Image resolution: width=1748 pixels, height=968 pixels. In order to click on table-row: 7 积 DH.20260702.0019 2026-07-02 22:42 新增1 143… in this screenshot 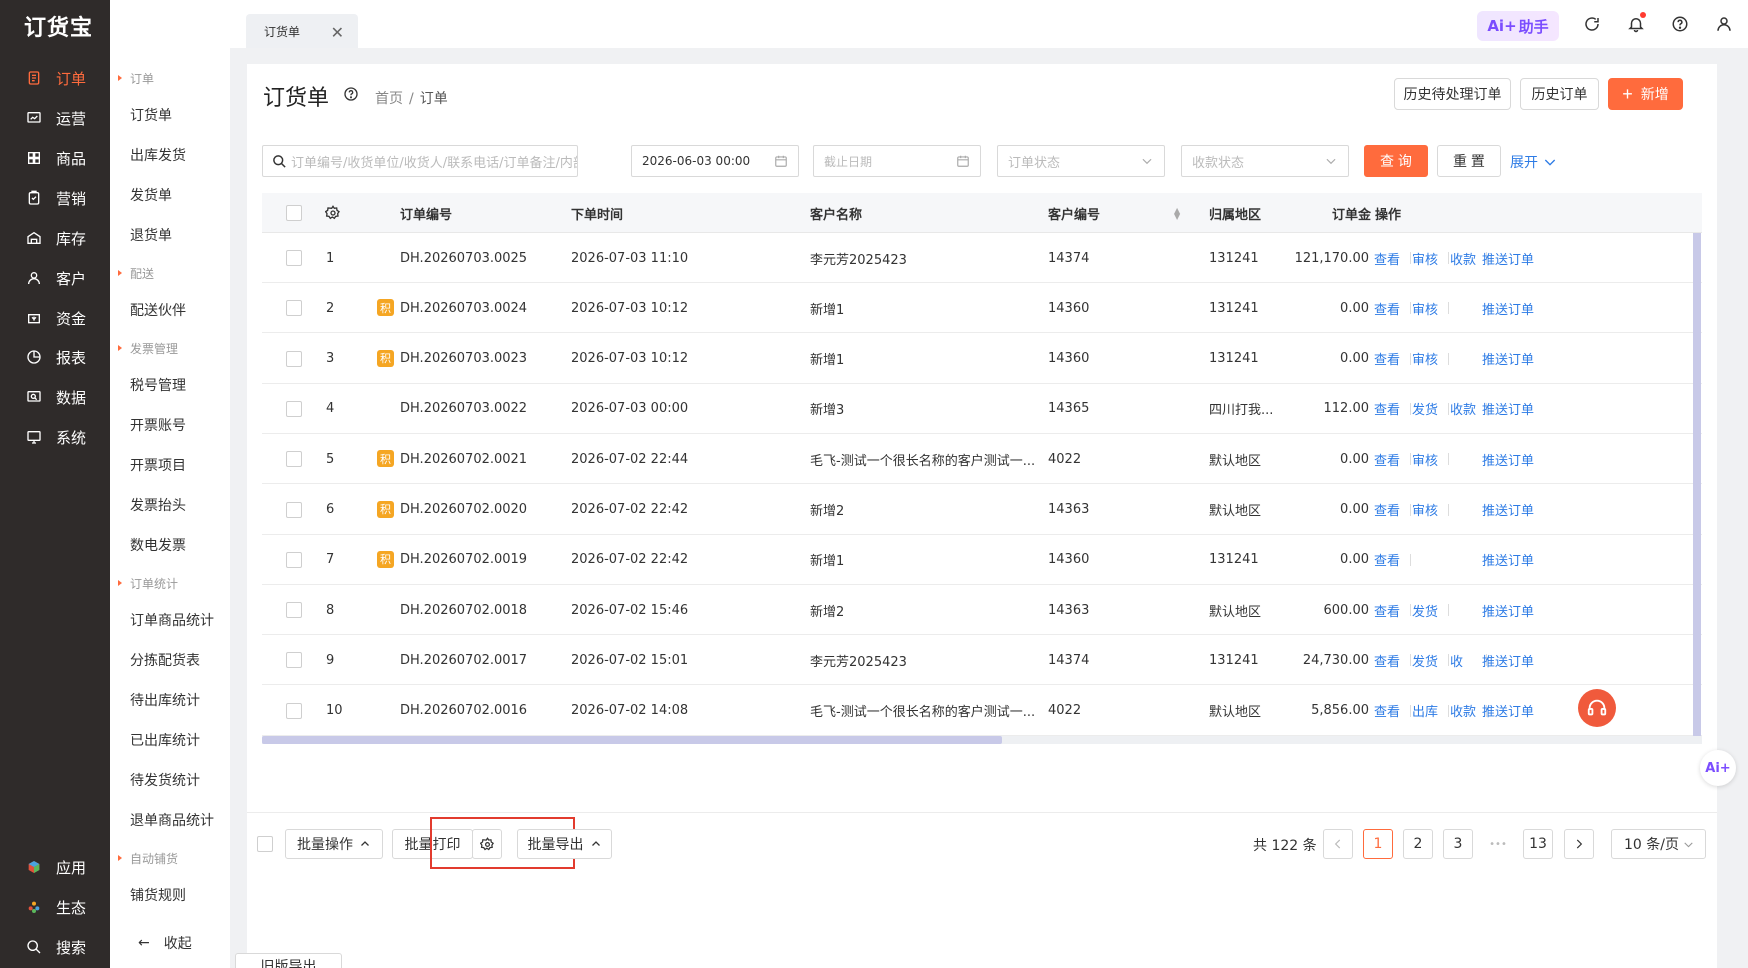, I will do `click(982, 559)`.